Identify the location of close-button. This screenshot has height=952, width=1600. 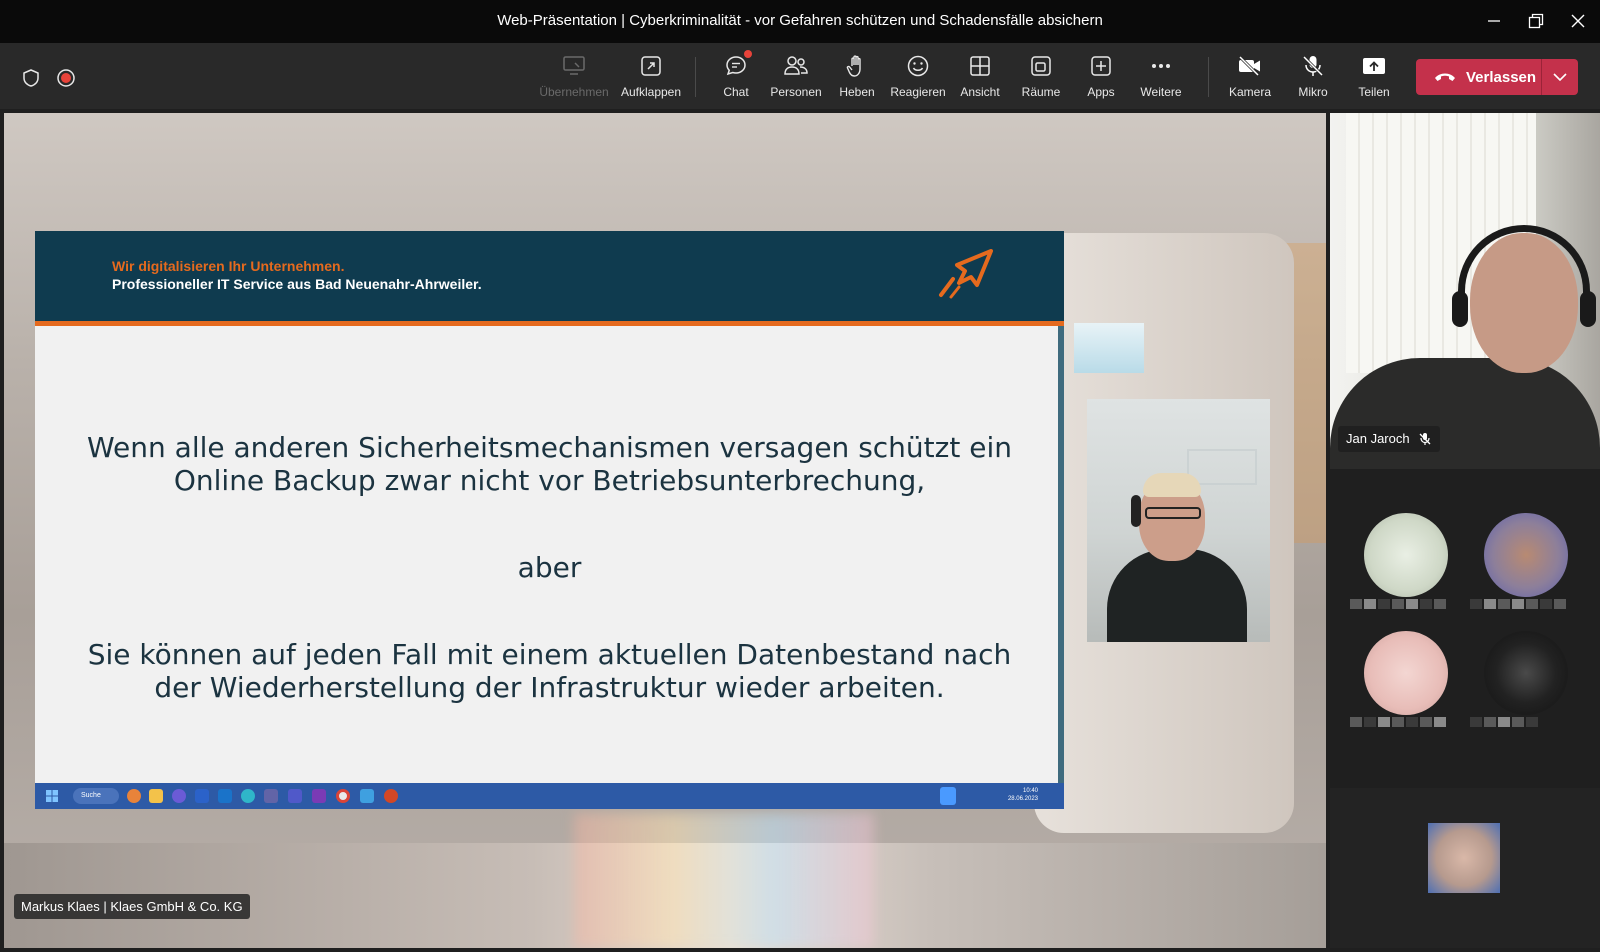
(1578, 21).